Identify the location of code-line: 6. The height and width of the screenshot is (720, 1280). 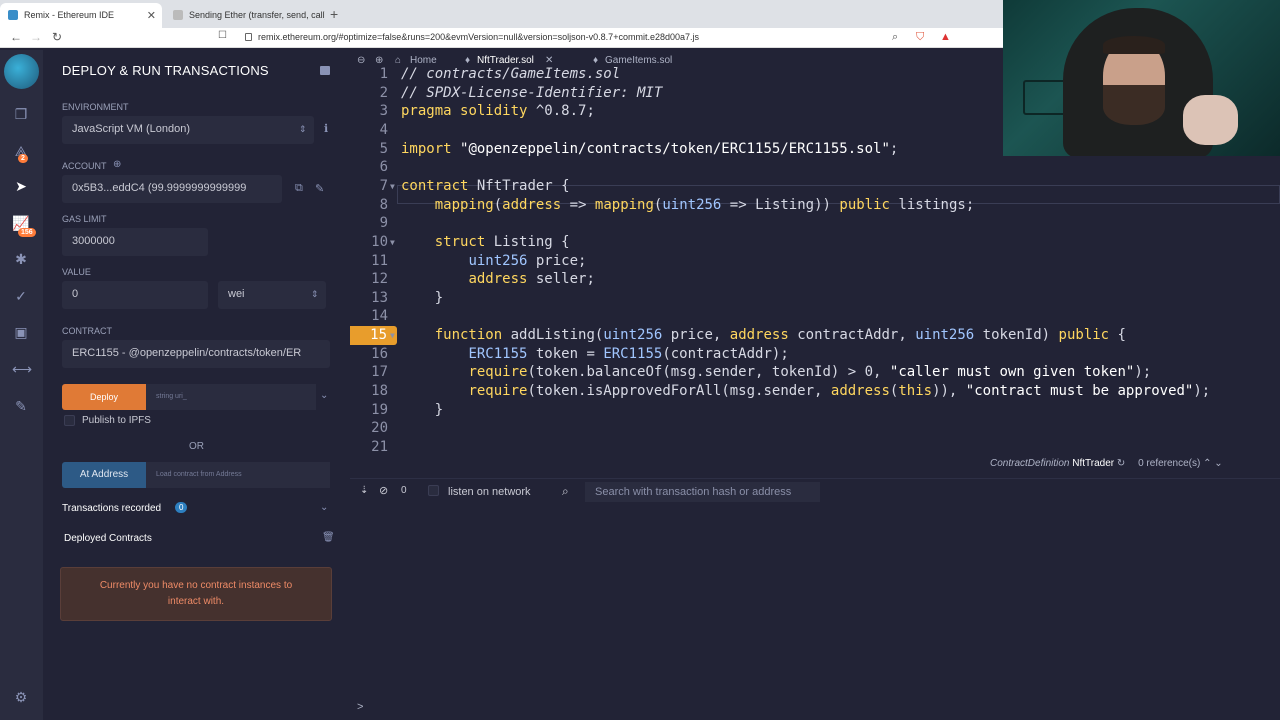
(815, 167).